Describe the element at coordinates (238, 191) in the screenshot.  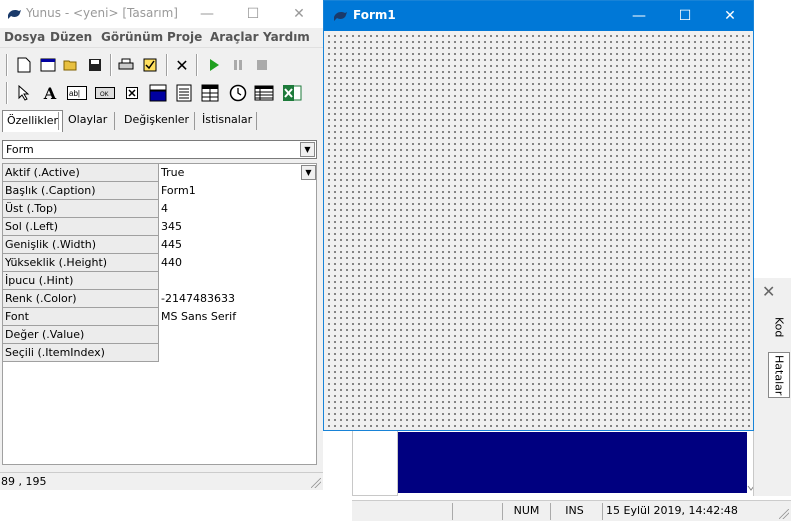
I see `property-value: Form1` at that location.